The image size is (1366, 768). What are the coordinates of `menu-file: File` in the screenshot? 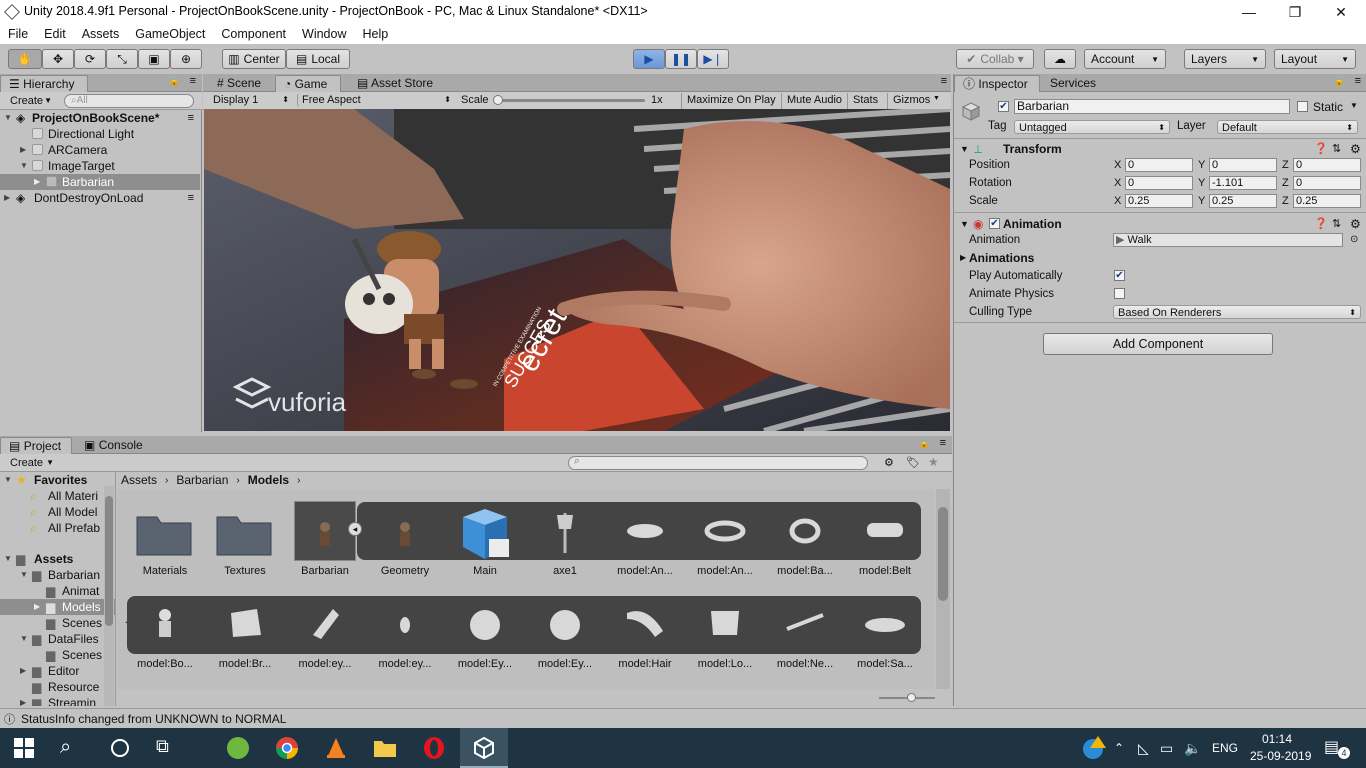 It's located at (18, 34).